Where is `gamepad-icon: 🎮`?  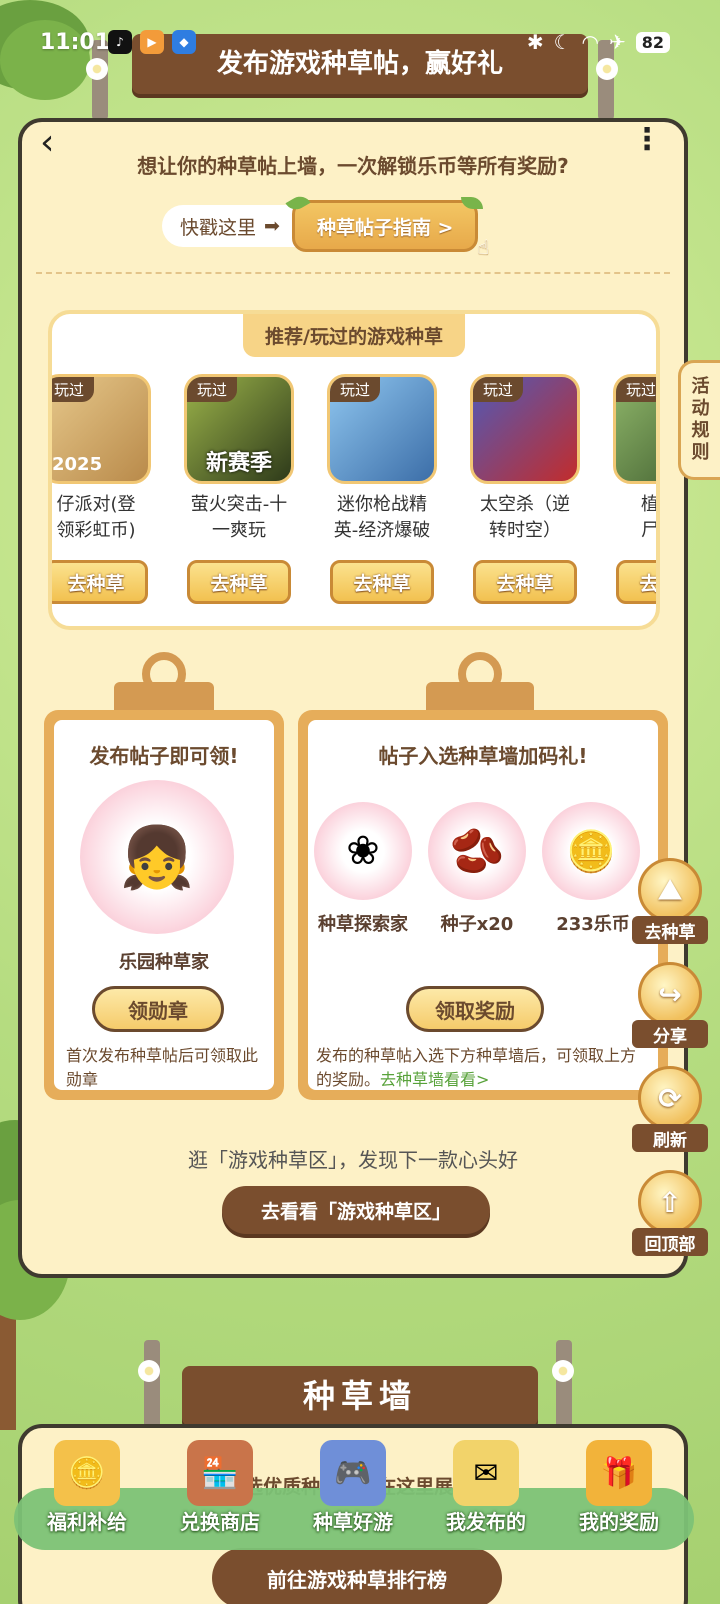 gamepad-icon: 🎮 is located at coordinates (353, 1473).